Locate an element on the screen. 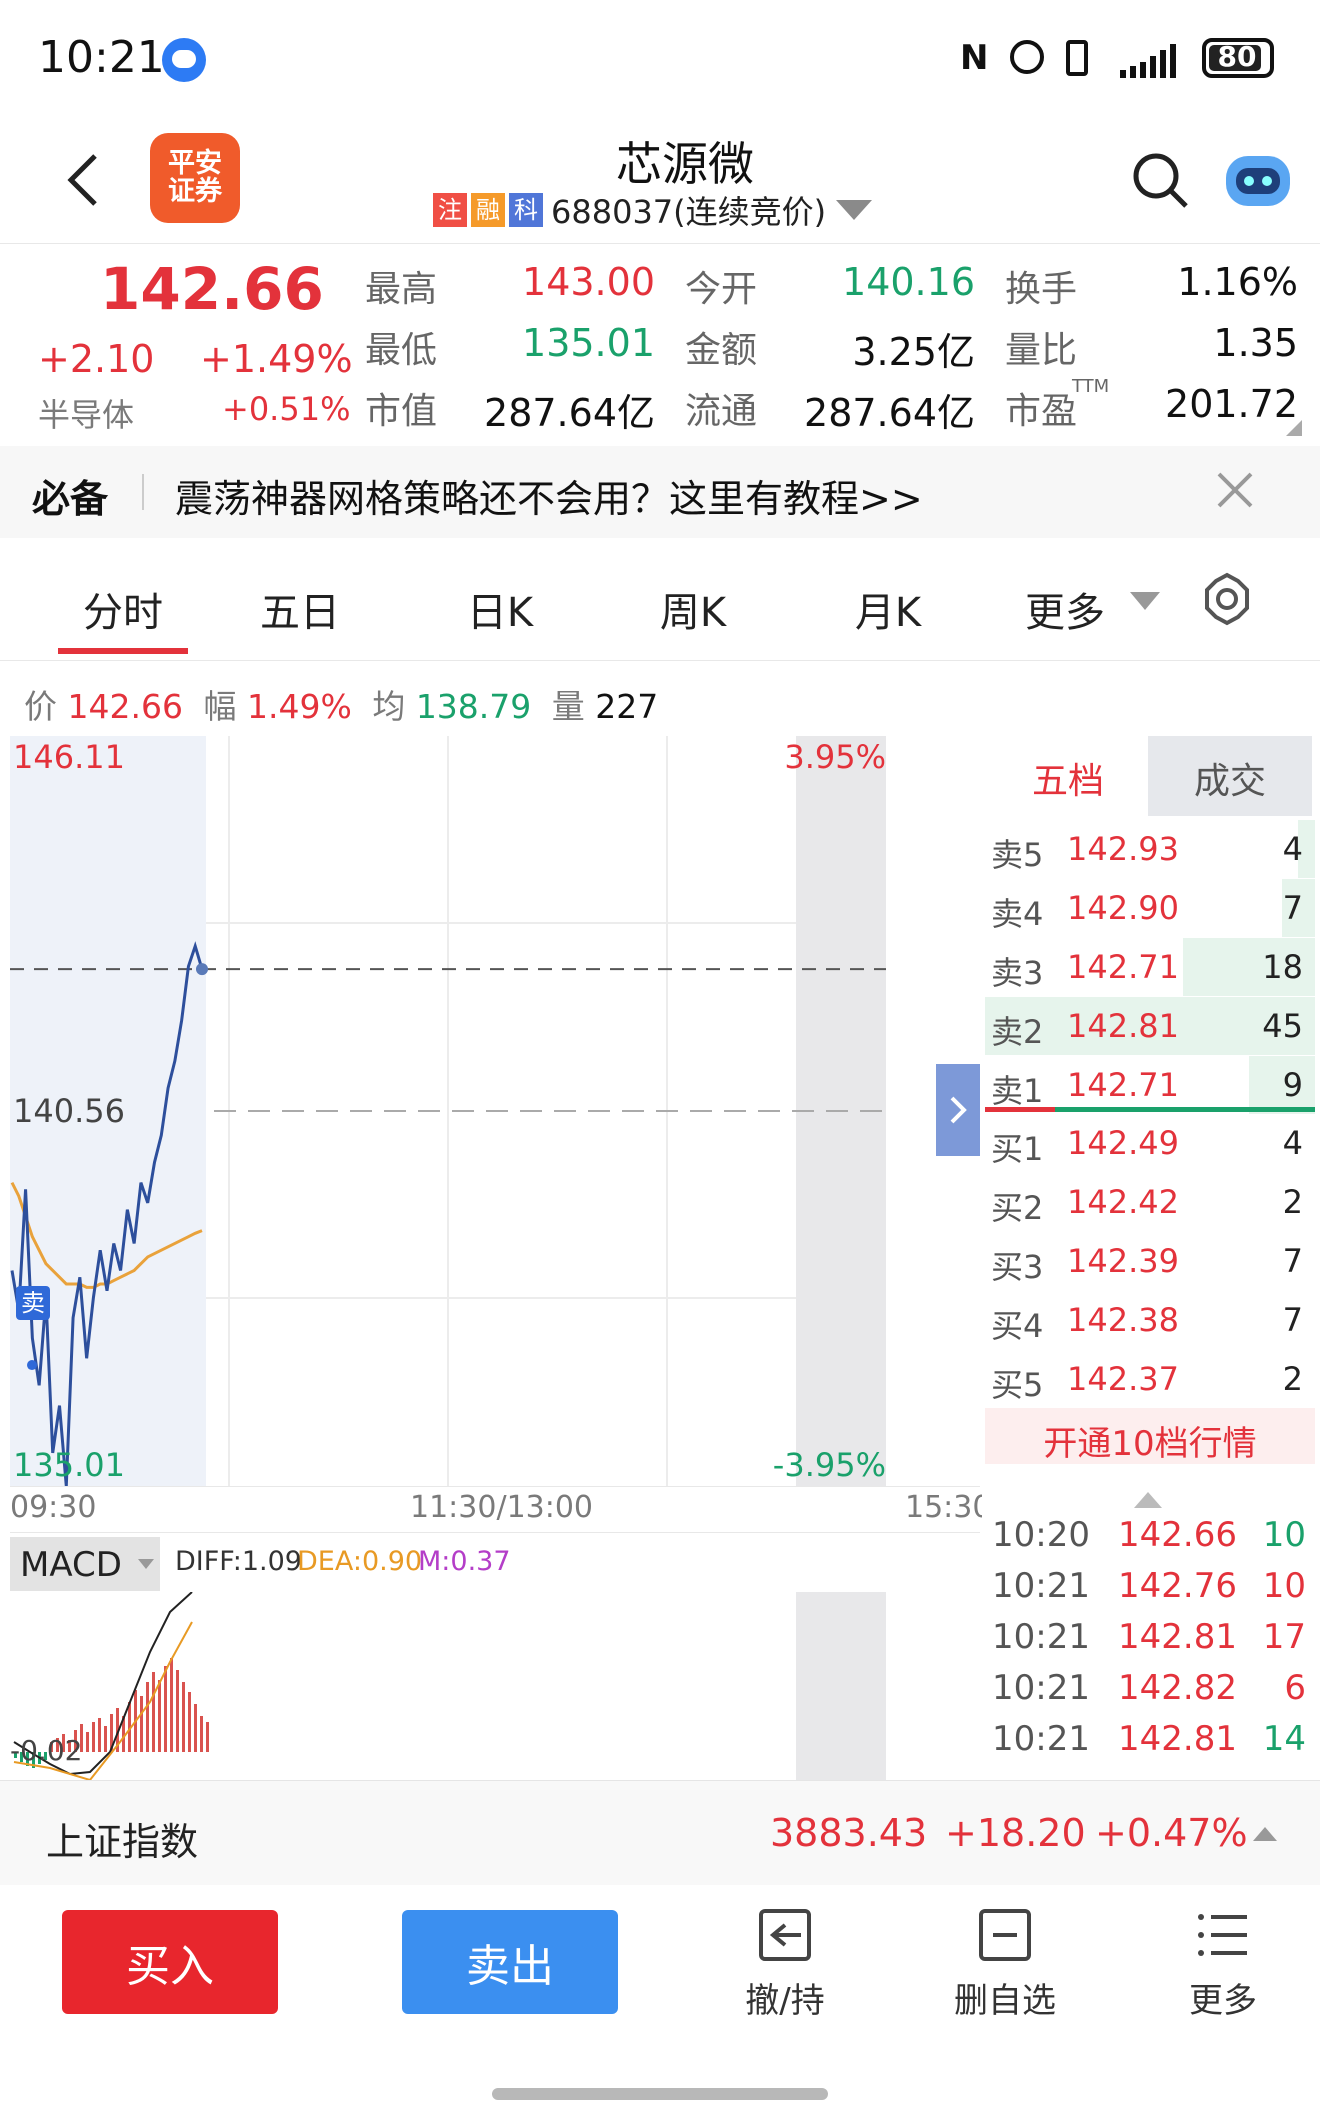 Image resolution: width=1320 pixels, height=2120 pixels. stat-market-cap-value: 287.64亿 is located at coordinates (569, 413).